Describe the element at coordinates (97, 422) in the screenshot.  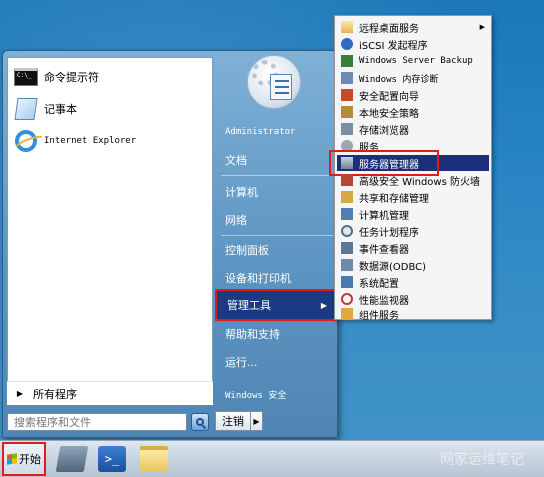
I see `search-input` at that location.